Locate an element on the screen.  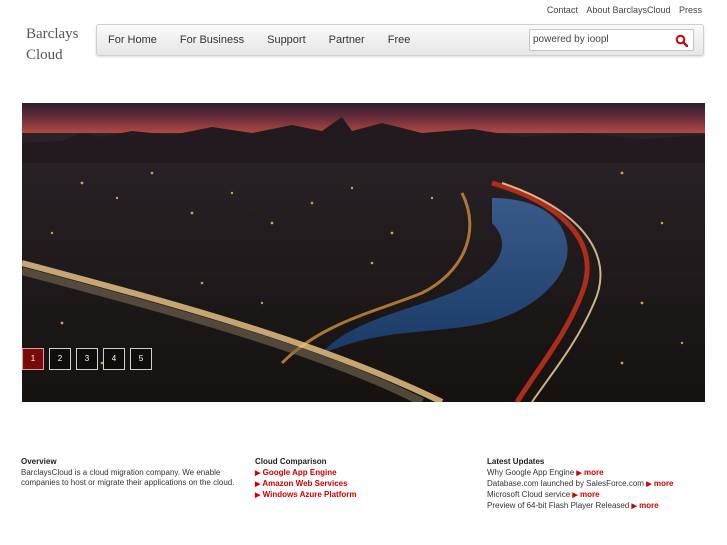
slide-button-2: 2 is located at coordinates (60, 359).